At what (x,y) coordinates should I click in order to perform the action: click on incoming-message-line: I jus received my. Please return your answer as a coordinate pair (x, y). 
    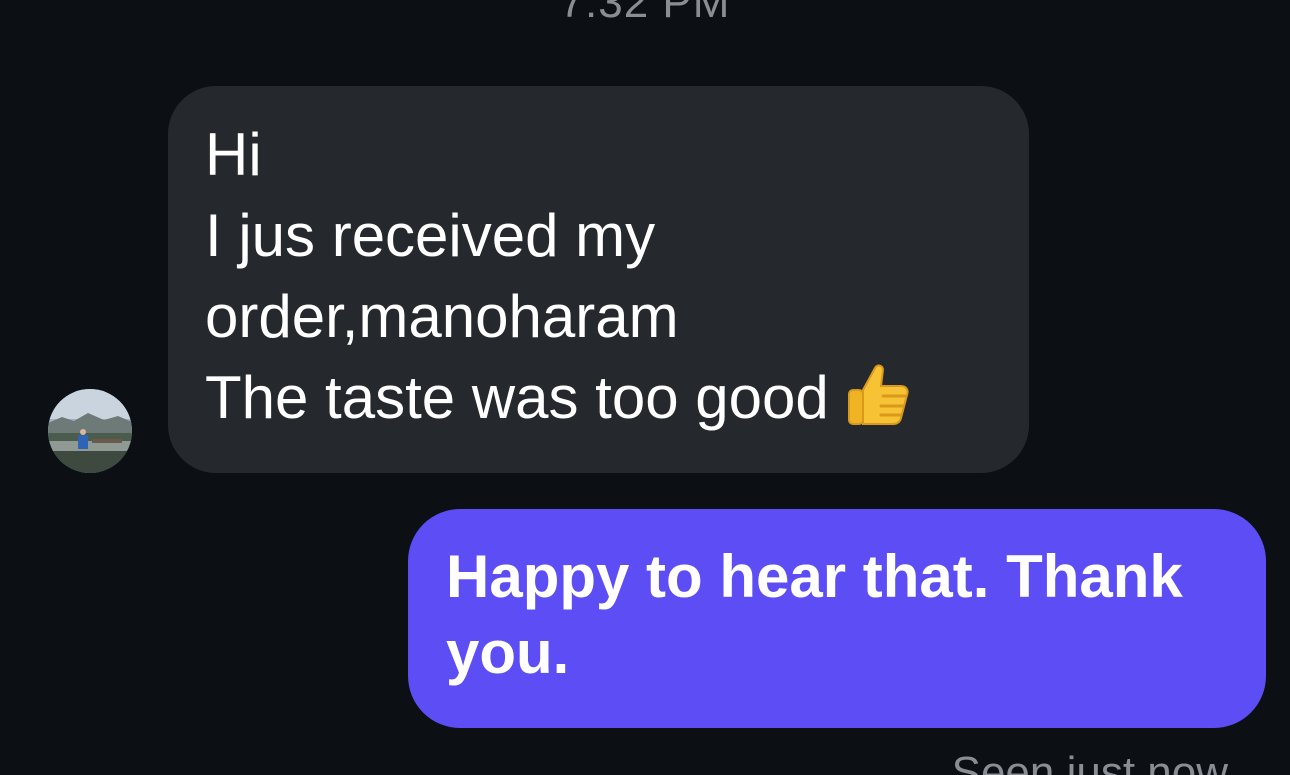
    Looking at the image, I should click on (430, 235).